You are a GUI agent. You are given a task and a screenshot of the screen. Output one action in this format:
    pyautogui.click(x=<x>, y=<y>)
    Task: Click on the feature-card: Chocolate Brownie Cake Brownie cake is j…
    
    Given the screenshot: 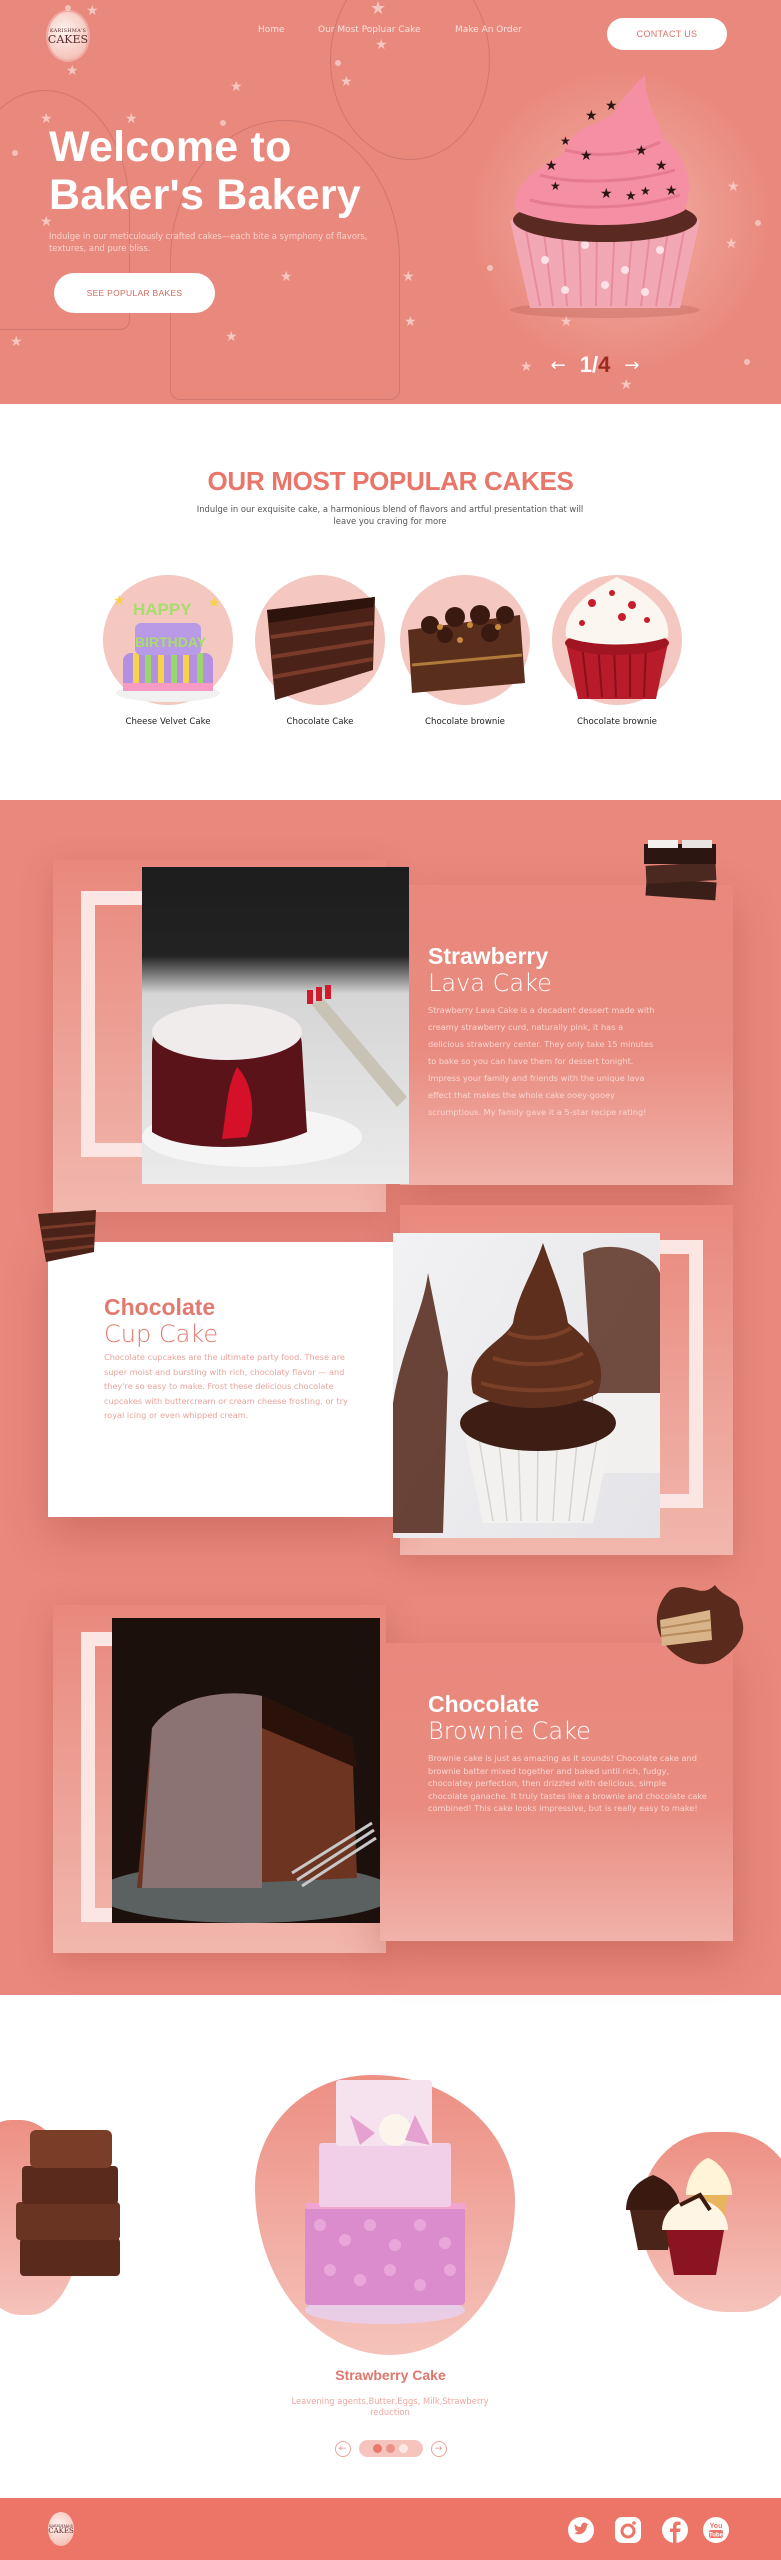 What is the action you would take?
    pyautogui.click(x=556, y=1792)
    